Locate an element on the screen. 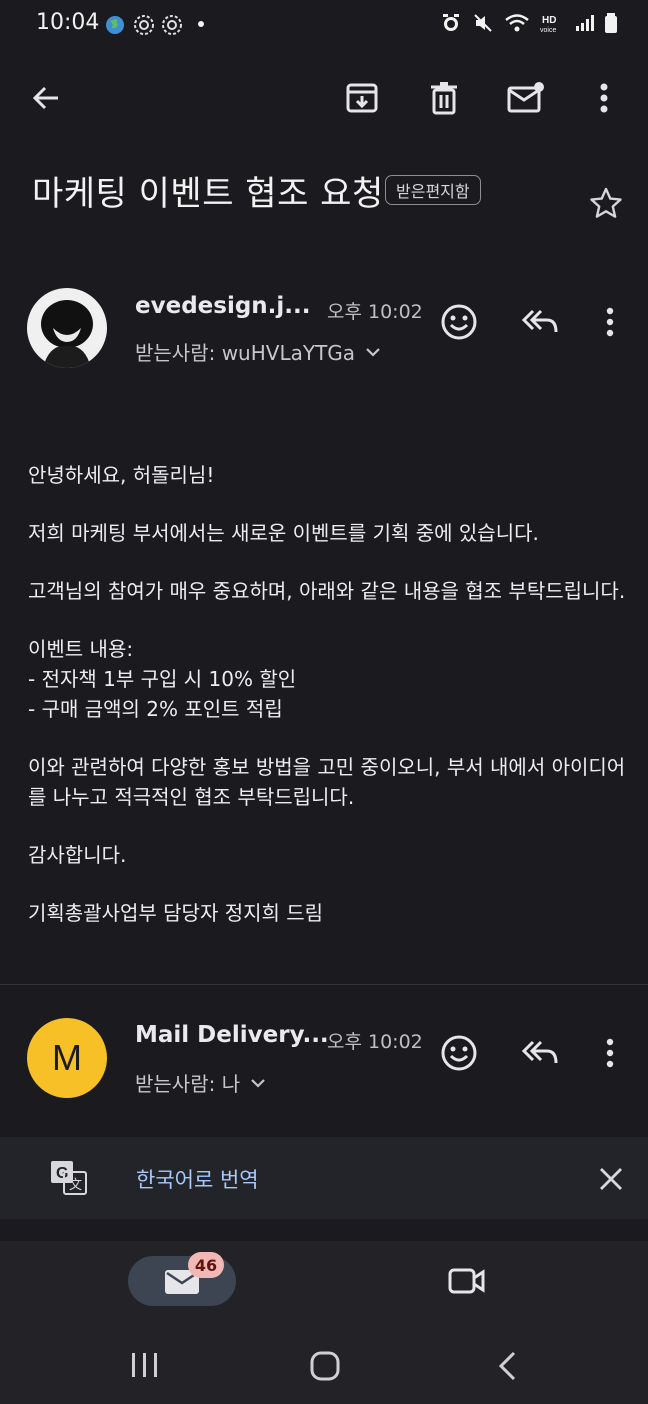 Image resolution: width=648 pixels, height=1404 pixels. archive-button is located at coordinates (362, 98).